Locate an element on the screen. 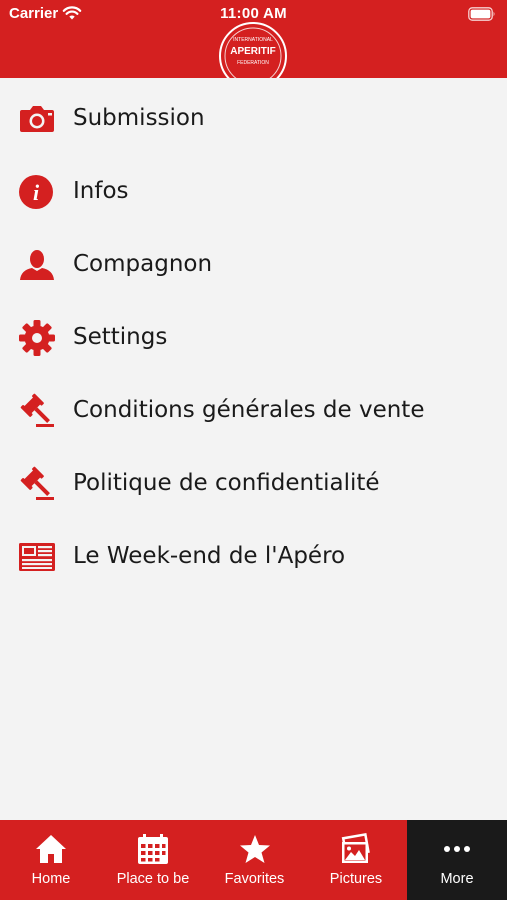  menu-item-conditions: Conditions générales de vente is located at coordinates (253, 410).